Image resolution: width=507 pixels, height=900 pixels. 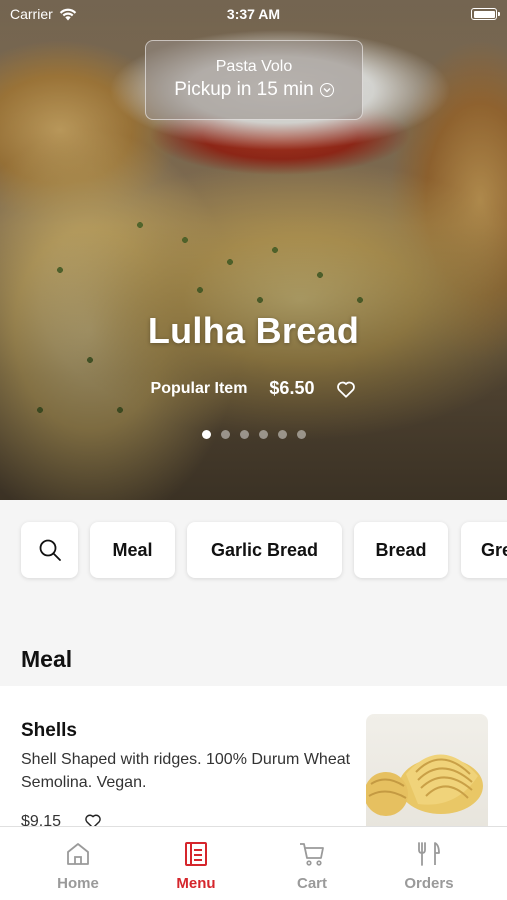 What do you see at coordinates (292, 388) in the screenshot?
I see `featured-item-price: $6.50` at bounding box center [292, 388].